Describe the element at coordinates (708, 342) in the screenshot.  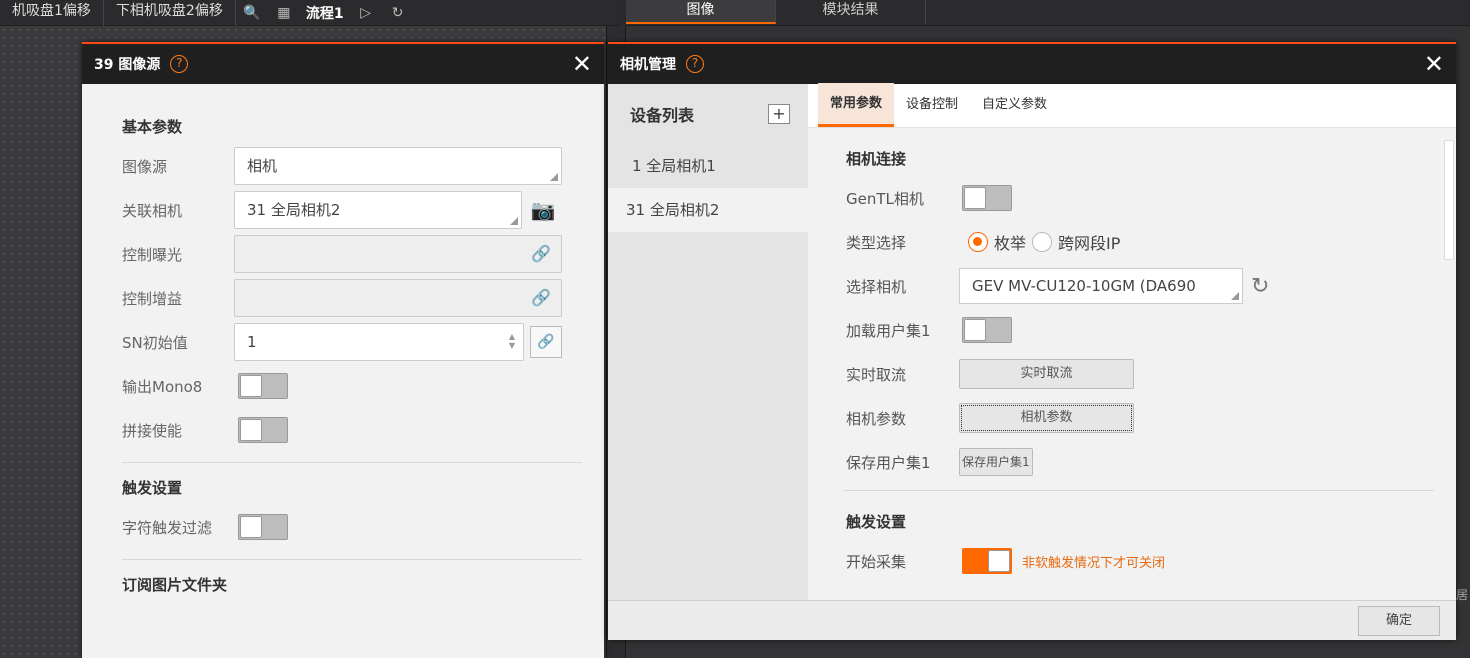
I see `device-list: 设备列表 + 1 全局相机1 31 全局相机2` at that location.